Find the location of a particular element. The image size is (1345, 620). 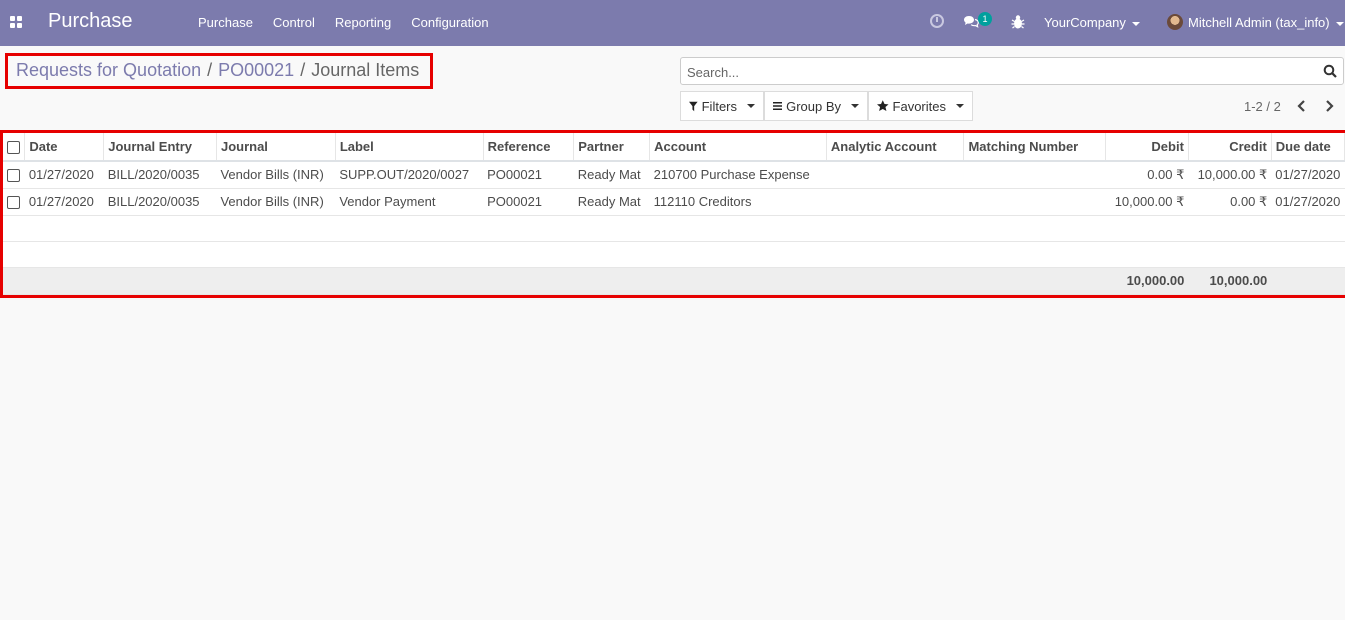

company-switcher: YourCompany is located at coordinates (1092, 22).